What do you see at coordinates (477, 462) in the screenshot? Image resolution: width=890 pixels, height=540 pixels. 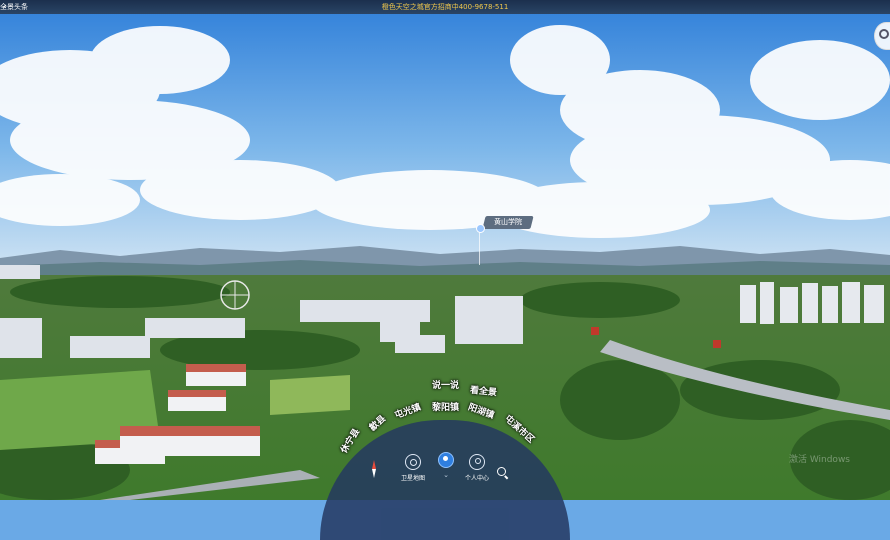 I see `user-icon` at bounding box center [477, 462].